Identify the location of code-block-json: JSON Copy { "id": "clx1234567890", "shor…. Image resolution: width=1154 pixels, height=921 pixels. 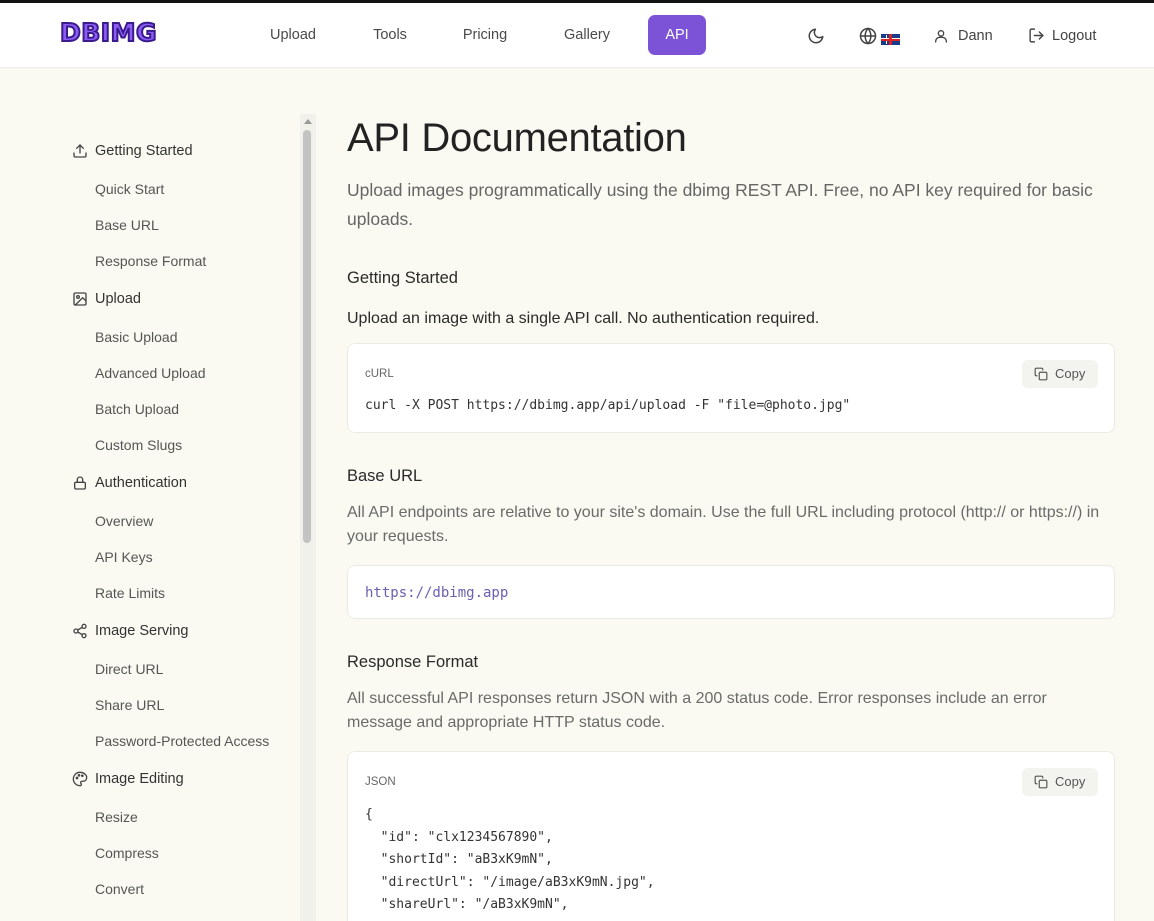
(731, 836).